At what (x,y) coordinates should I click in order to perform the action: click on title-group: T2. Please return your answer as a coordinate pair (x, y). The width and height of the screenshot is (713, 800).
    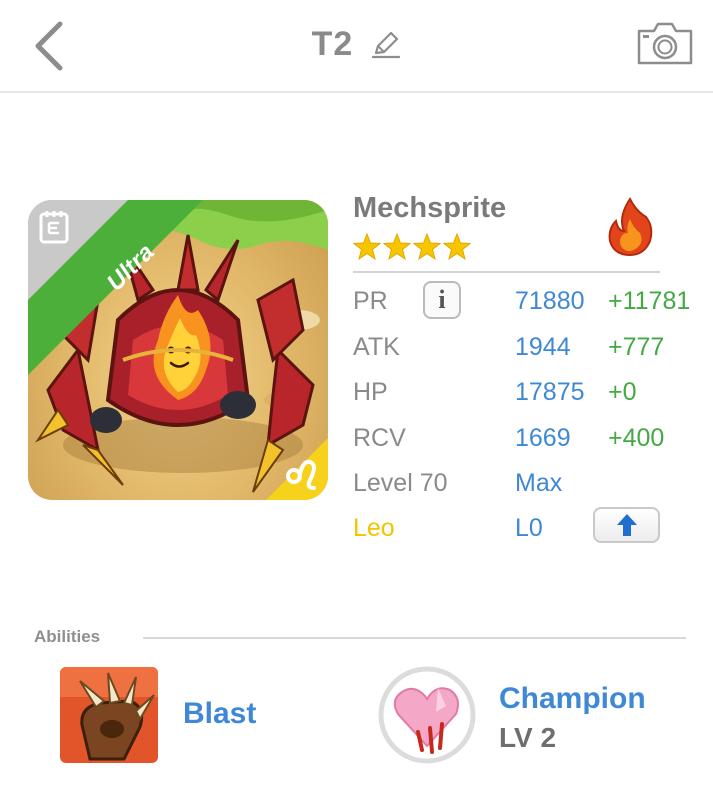
    Looking at the image, I should click on (356, 44).